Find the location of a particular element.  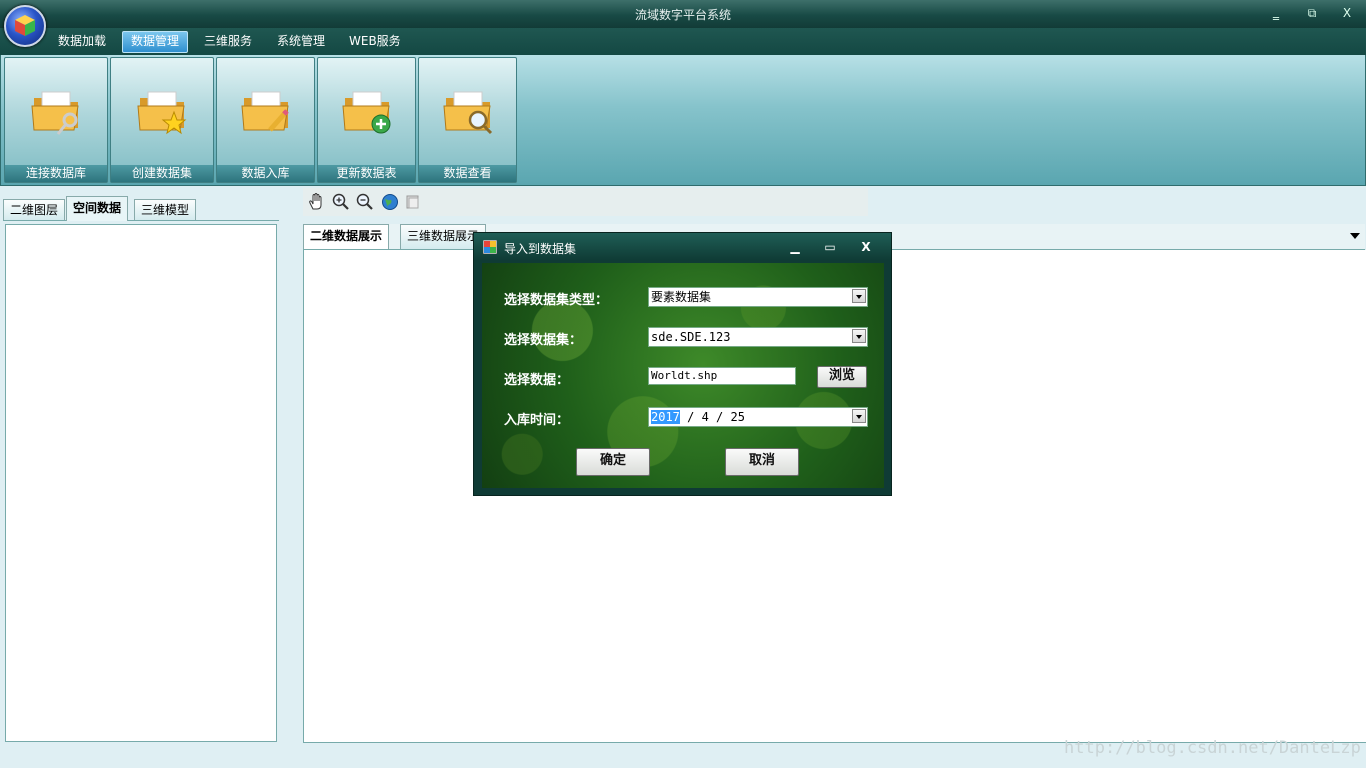

cube-logo-icon is located at coordinates (25, 25).